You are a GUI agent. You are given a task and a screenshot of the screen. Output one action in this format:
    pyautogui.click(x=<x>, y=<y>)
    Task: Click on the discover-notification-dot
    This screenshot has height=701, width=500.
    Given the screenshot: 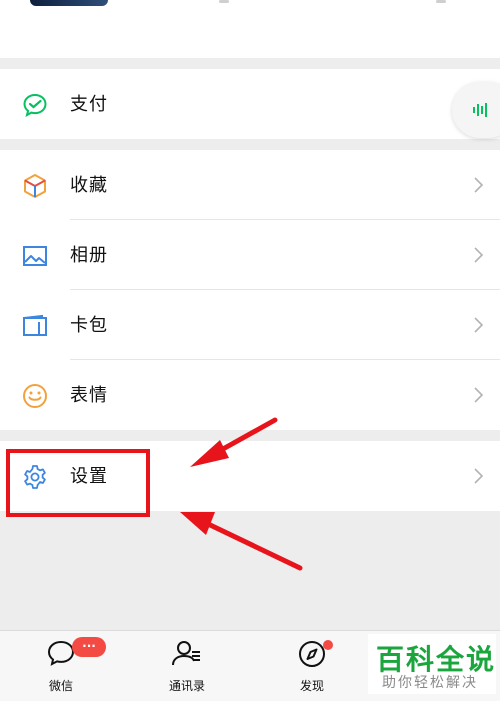 What is the action you would take?
    pyautogui.click(x=328, y=645)
    